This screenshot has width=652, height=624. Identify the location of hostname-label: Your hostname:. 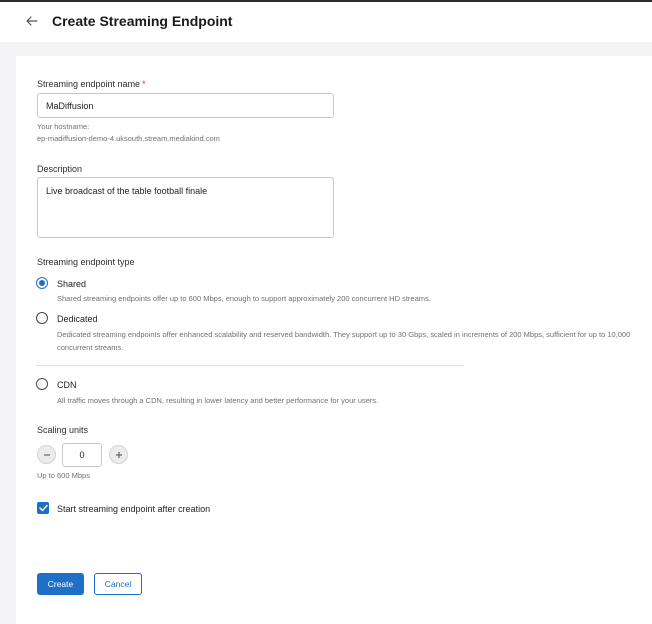
(63, 126).